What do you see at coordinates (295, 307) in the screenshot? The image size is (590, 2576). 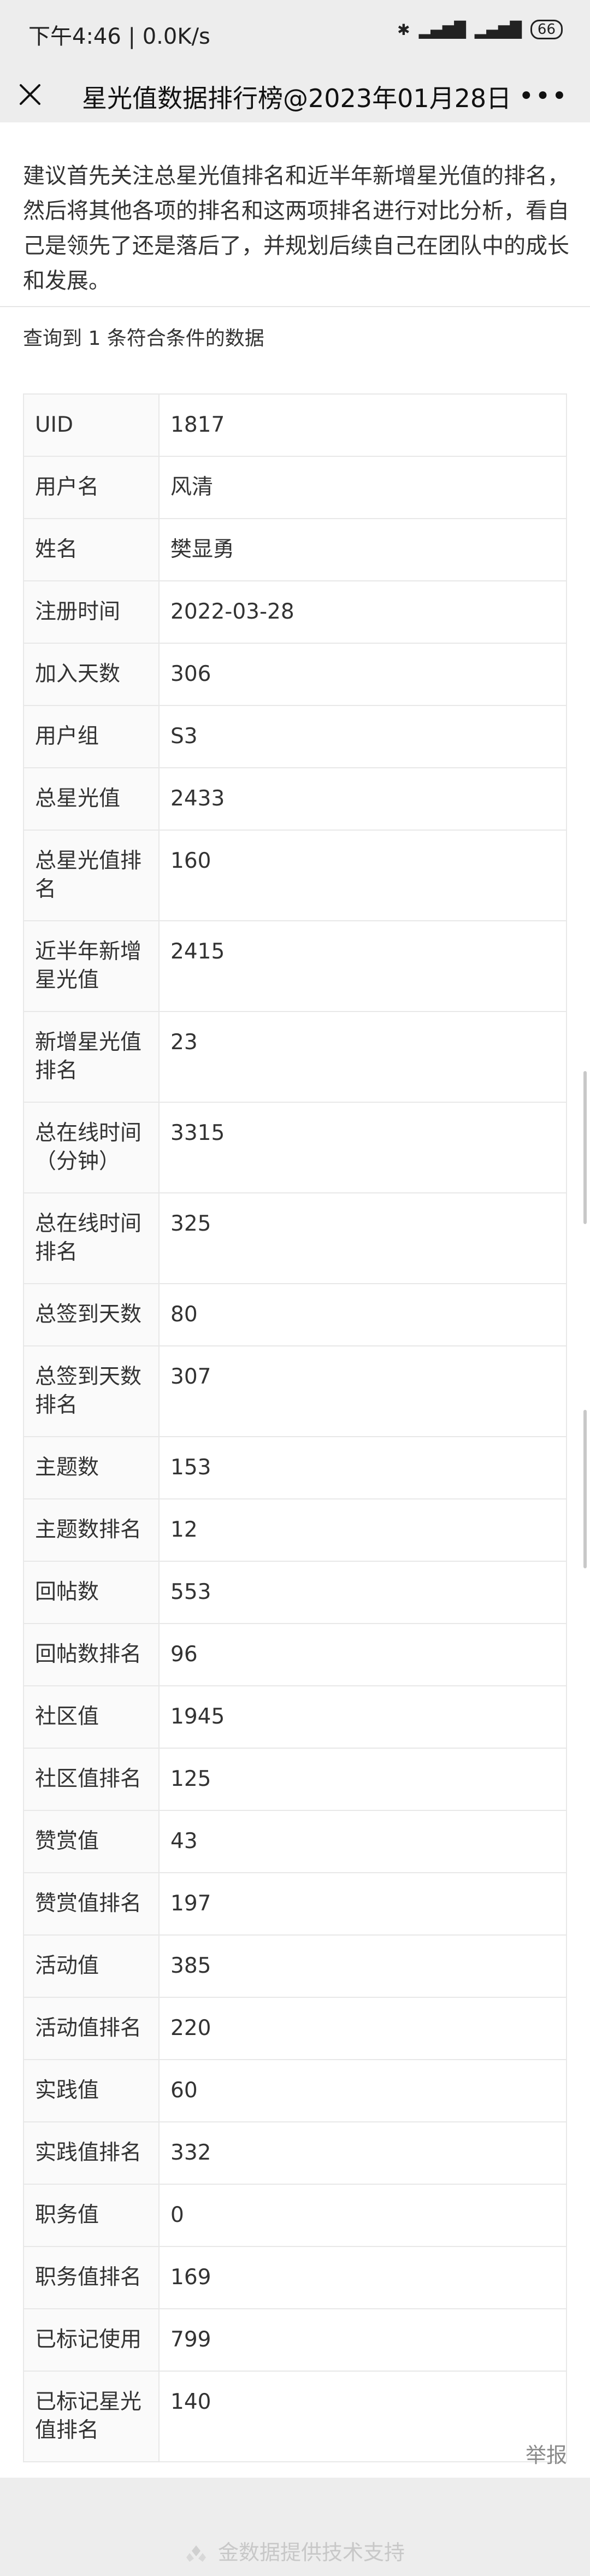 I see `divider` at bounding box center [295, 307].